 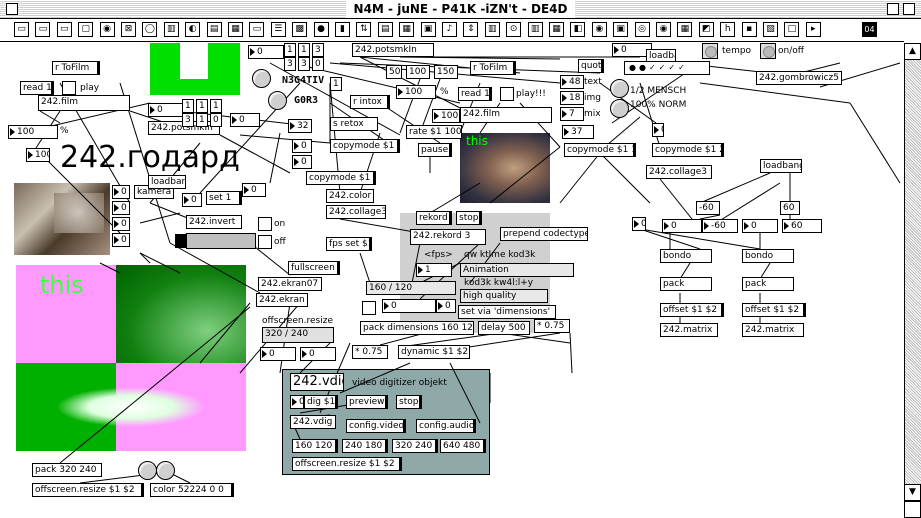 What do you see at coordinates (434, 218) in the screenshot?
I see `rekord-msg: rekord` at bounding box center [434, 218].